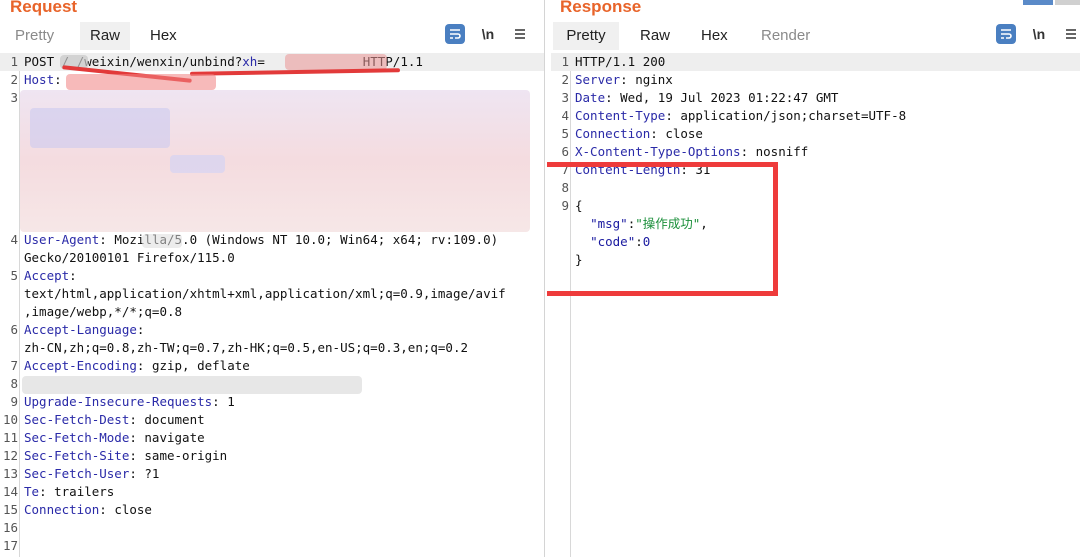  What do you see at coordinates (10, 509) in the screenshot?
I see `line-number: 15` at bounding box center [10, 509].